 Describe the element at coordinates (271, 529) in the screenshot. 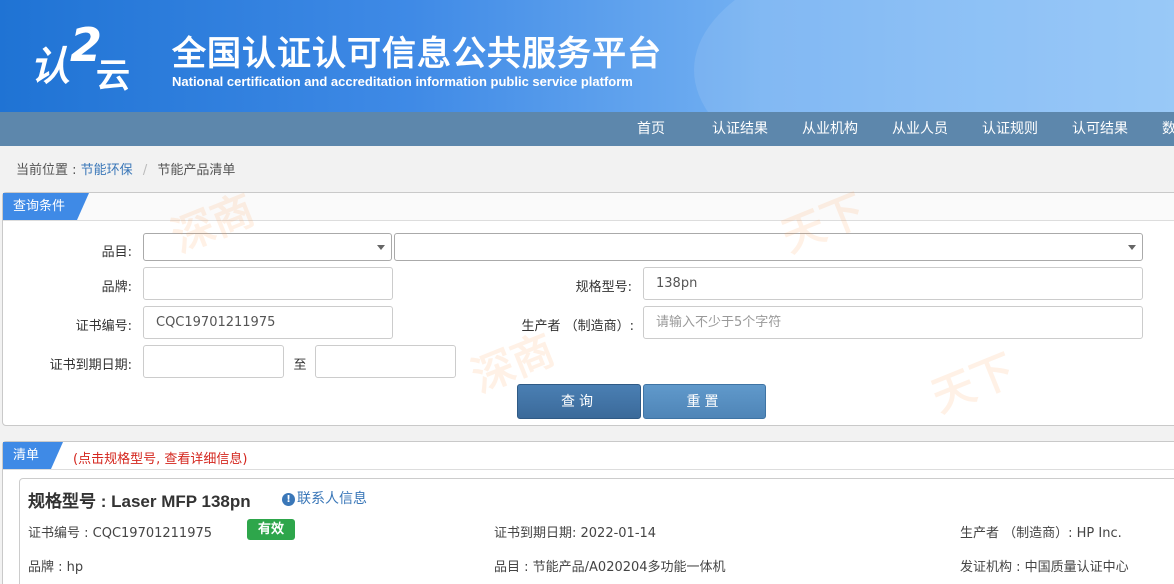

I see `status-badge: 有效` at that location.